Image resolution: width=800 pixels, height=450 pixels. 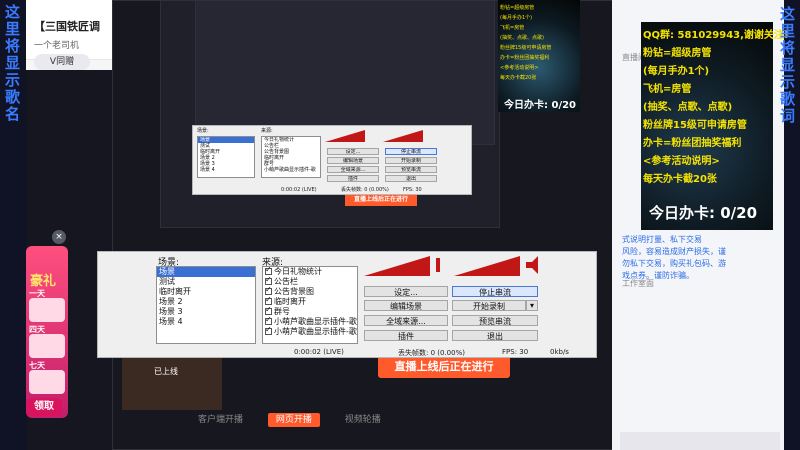 I want to click on overlay-line: 每天办卡截20张, so click(x=518, y=78).